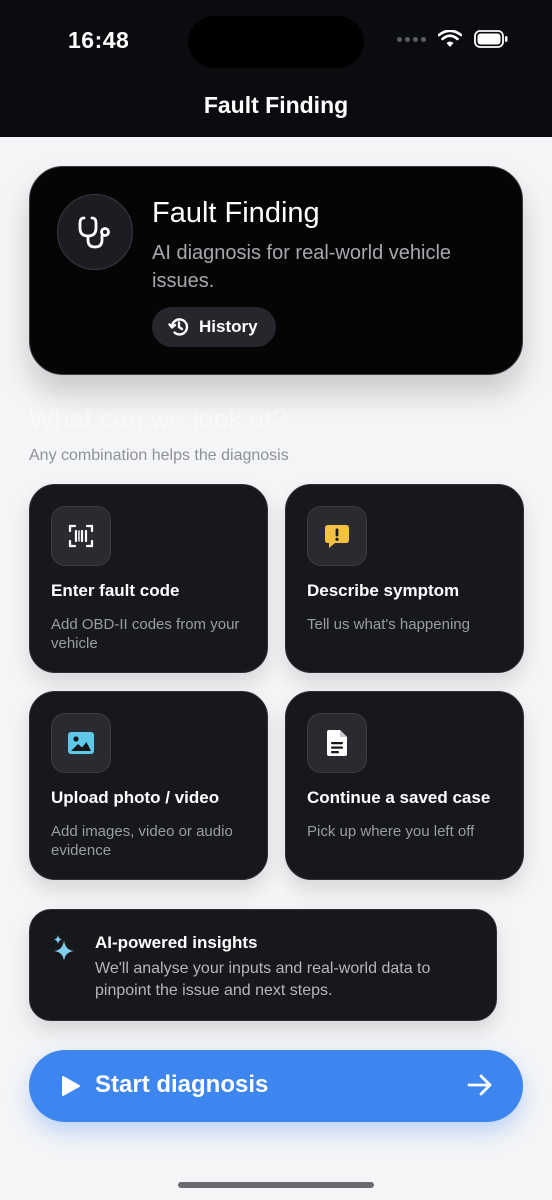 The width and height of the screenshot is (552, 1200). Describe the element at coordinates (145, 634) in the screenshot. I see `option-subtitle: Add OBD-II codes from your vehicle` at that location.